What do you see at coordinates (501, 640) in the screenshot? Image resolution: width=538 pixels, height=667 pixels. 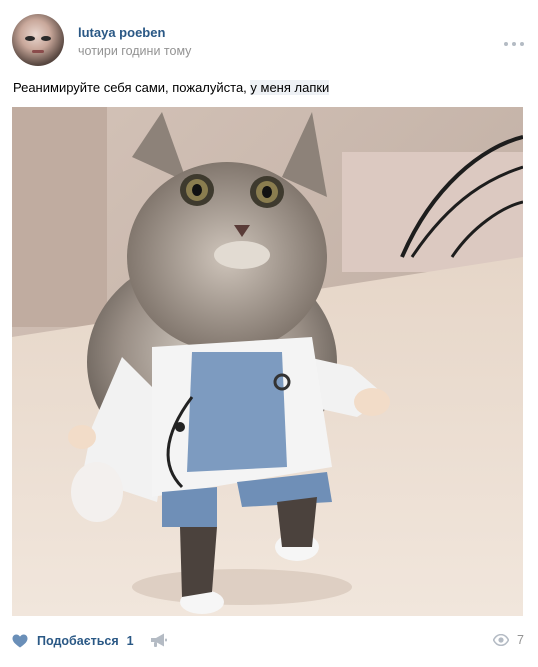 I see `eye-icon` at bounding box center [501, 640].